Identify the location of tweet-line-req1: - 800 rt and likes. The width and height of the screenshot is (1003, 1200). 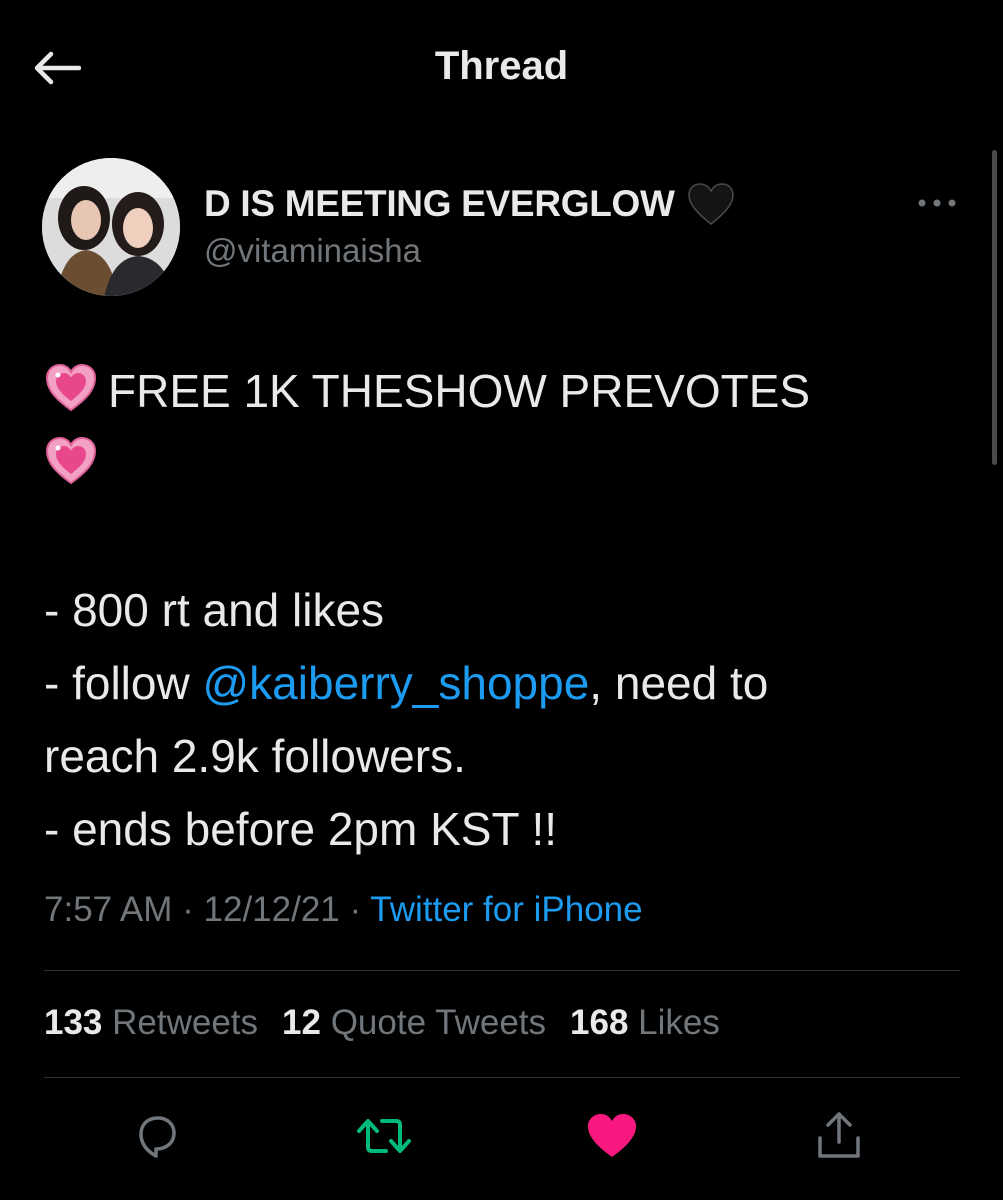
(214, 610).